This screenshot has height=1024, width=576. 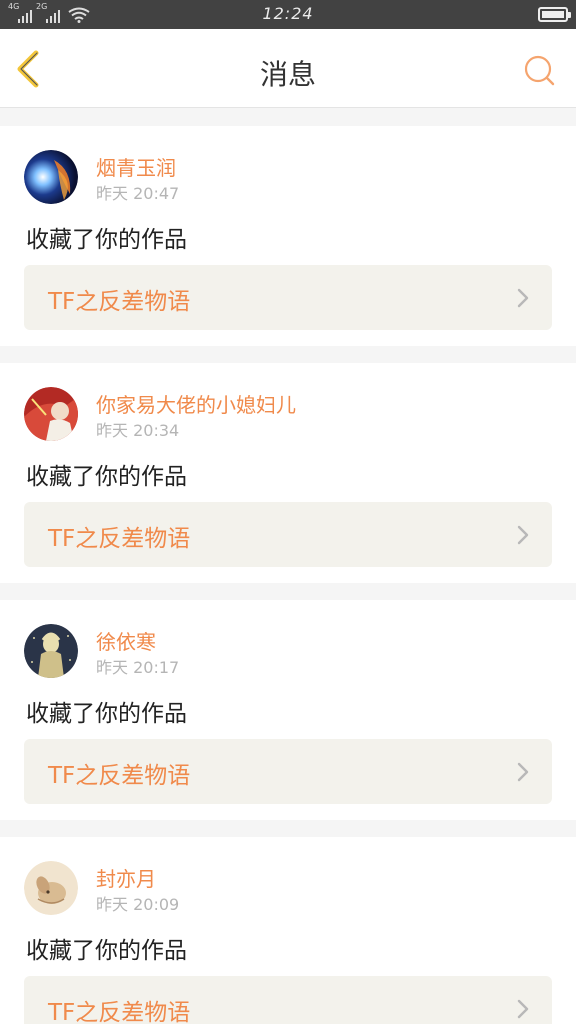 I want to click on message-timestamp: 昨天 20:47, so click(x=138, y=193).